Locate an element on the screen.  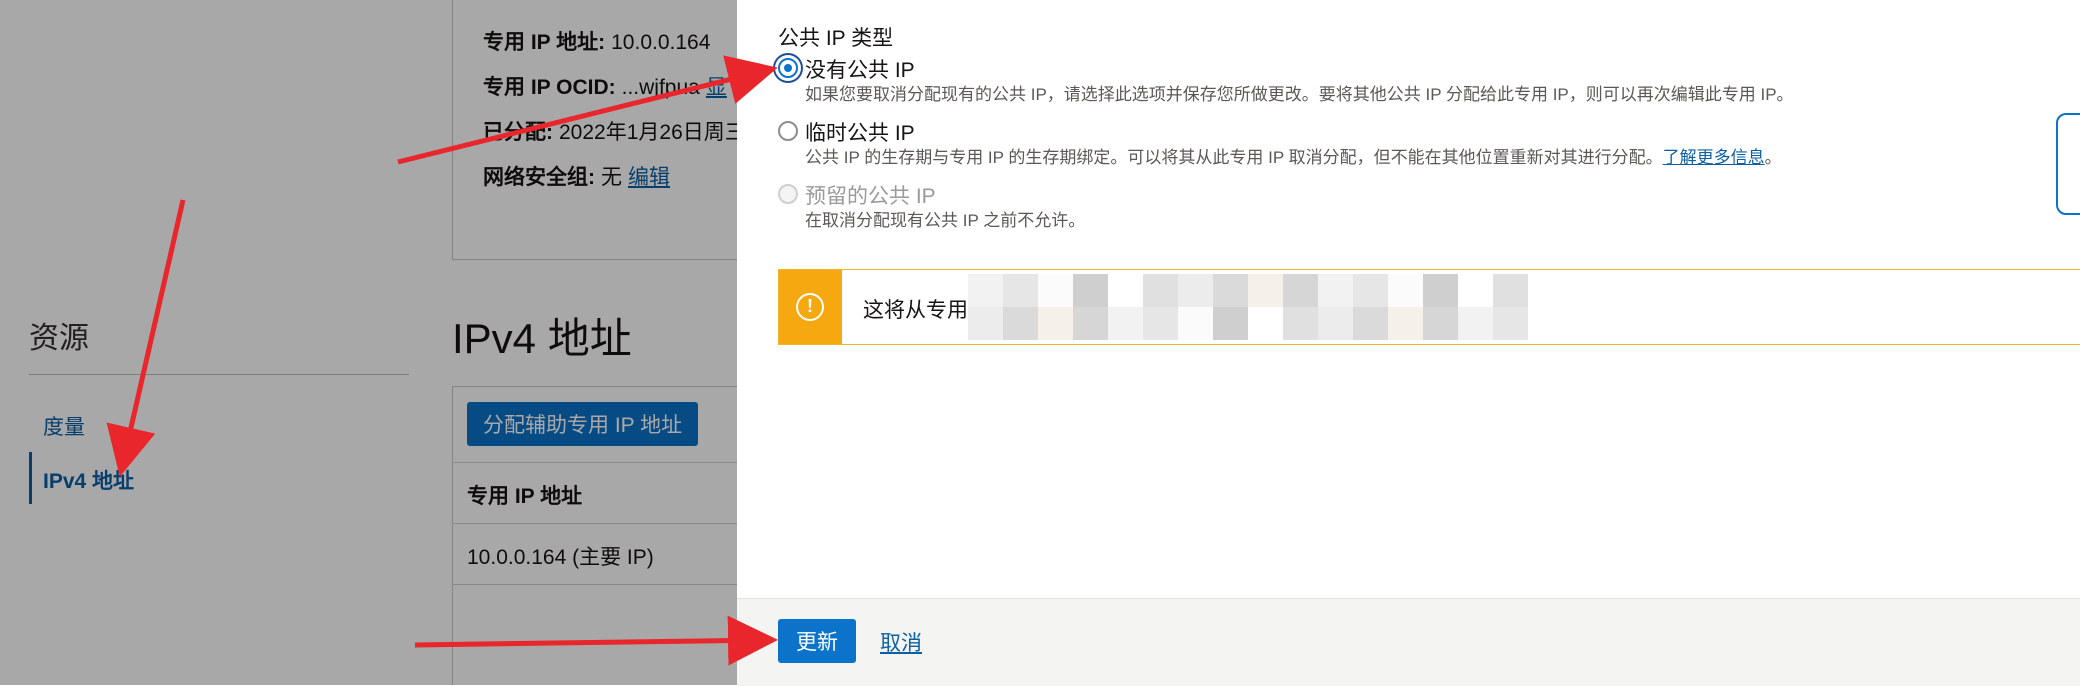
redacted-mosaic is located at coordinates (1248, 307).